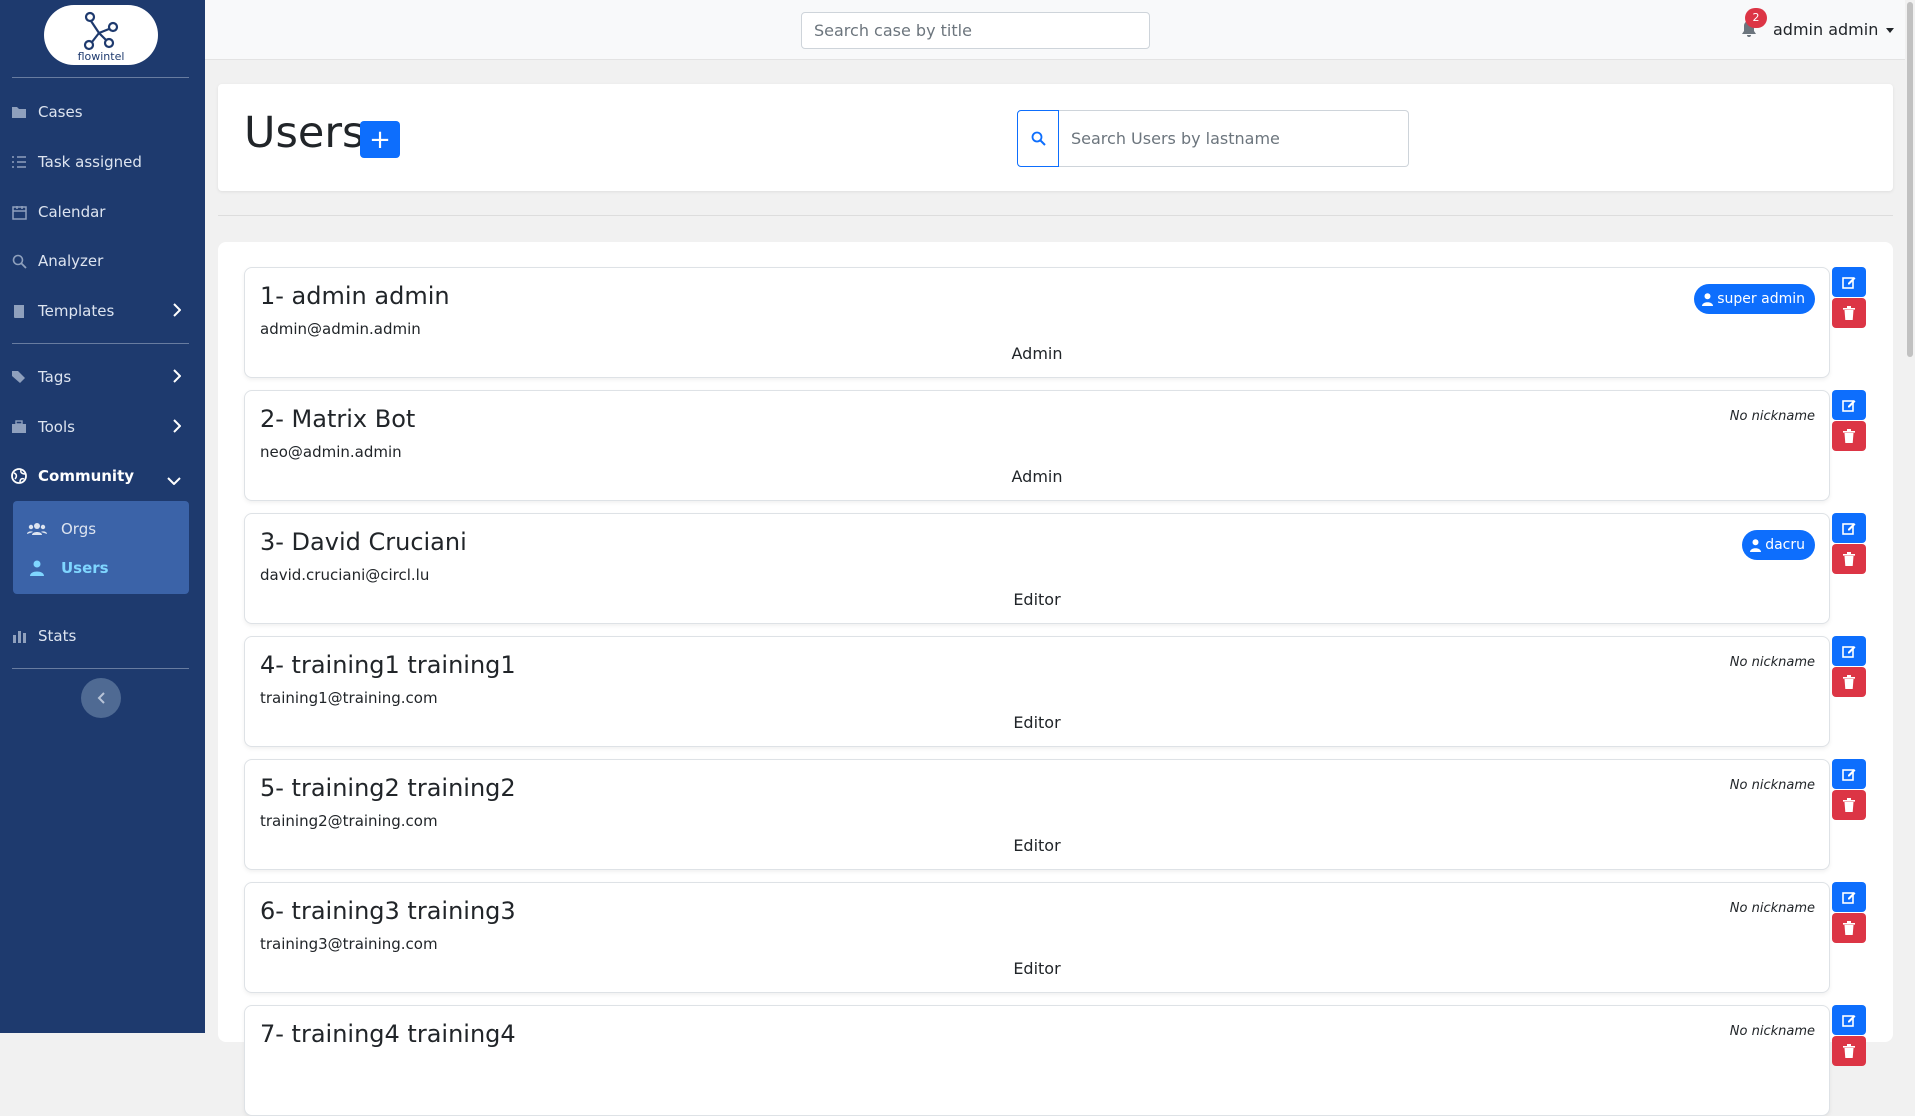 The height and width of the screenshot is (1116, 1915). Describe the element at coordinates (101, 698) in the screenshot. I see `collapse-sidebar-button` at that location.